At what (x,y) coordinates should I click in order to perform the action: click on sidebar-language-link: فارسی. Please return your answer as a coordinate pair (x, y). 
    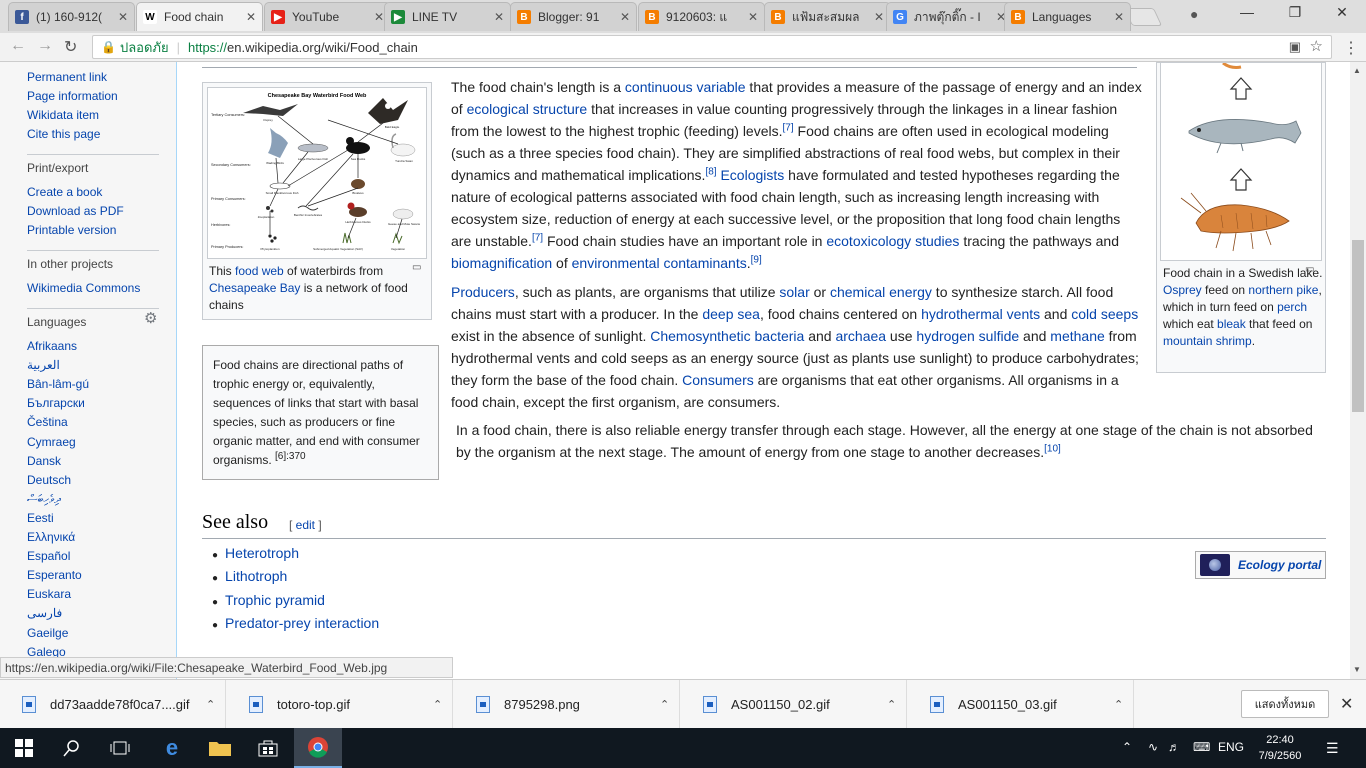
    Looking at the image, I should click on (44, 613).